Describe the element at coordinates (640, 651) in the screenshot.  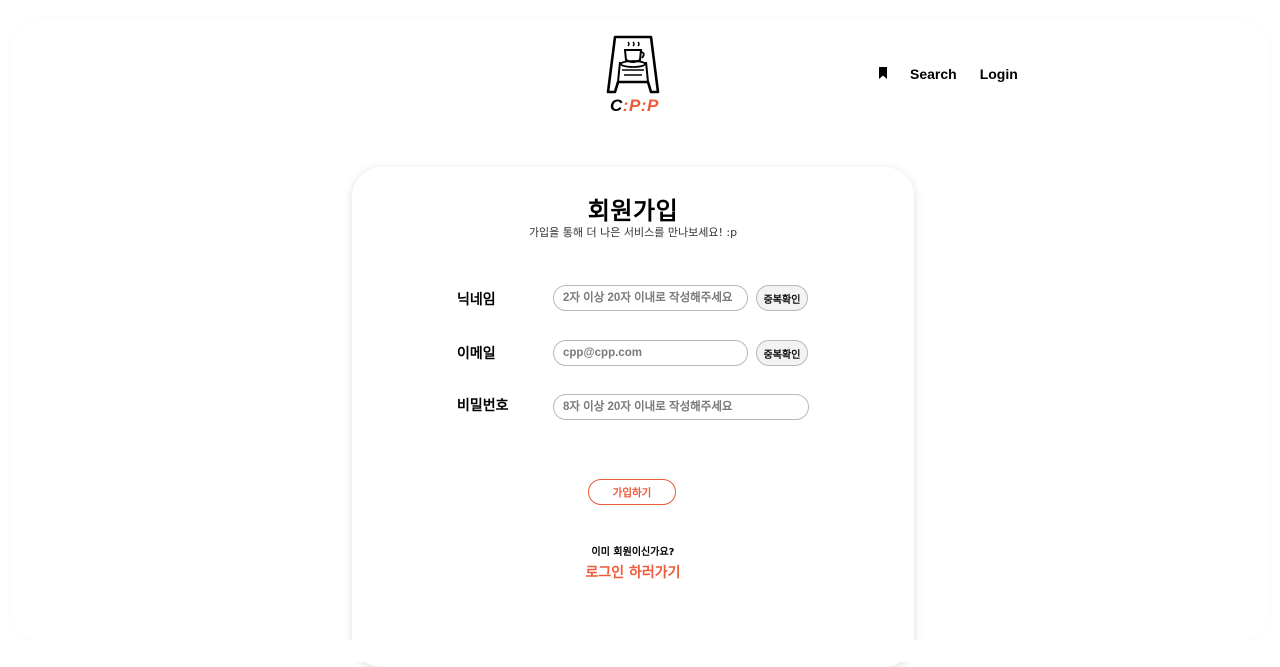
I see `page-bottom-edge` at that location.